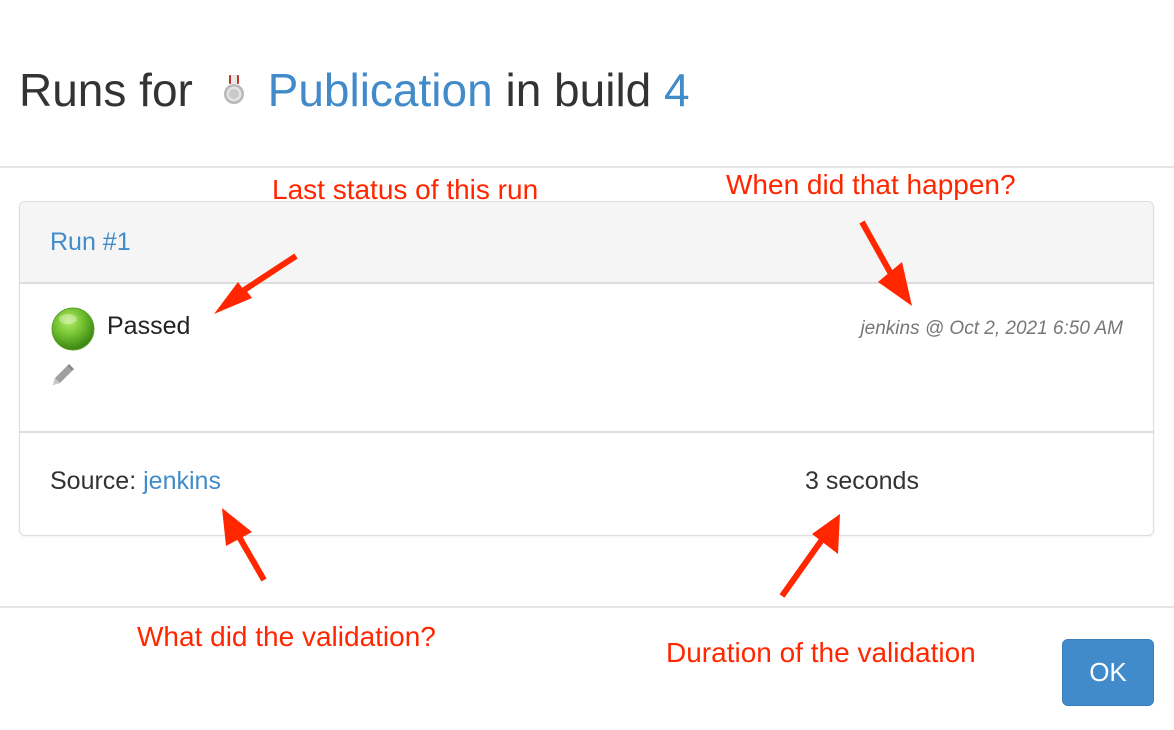 This screenshot has height=730, width=1174. Describe the element at coordinates (73, 329) in the screenshot. I see `green-circle-icon` at that location.